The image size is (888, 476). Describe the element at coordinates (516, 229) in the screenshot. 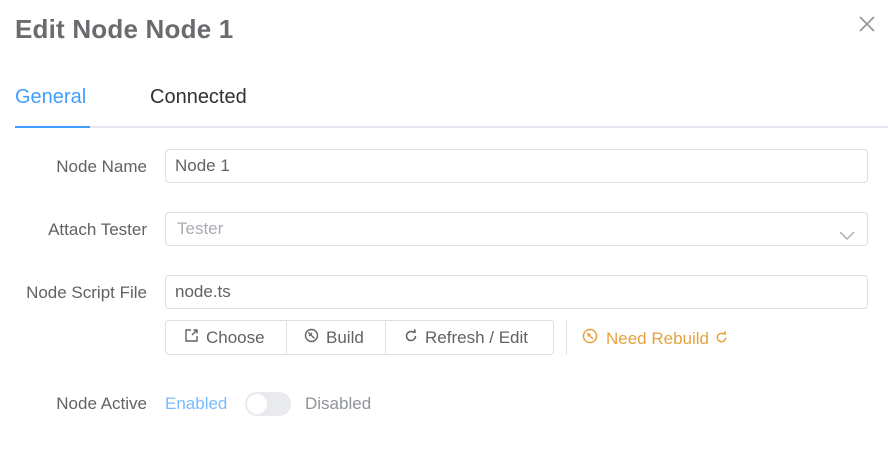

I see `attach-tester-select: Tester` at that location.